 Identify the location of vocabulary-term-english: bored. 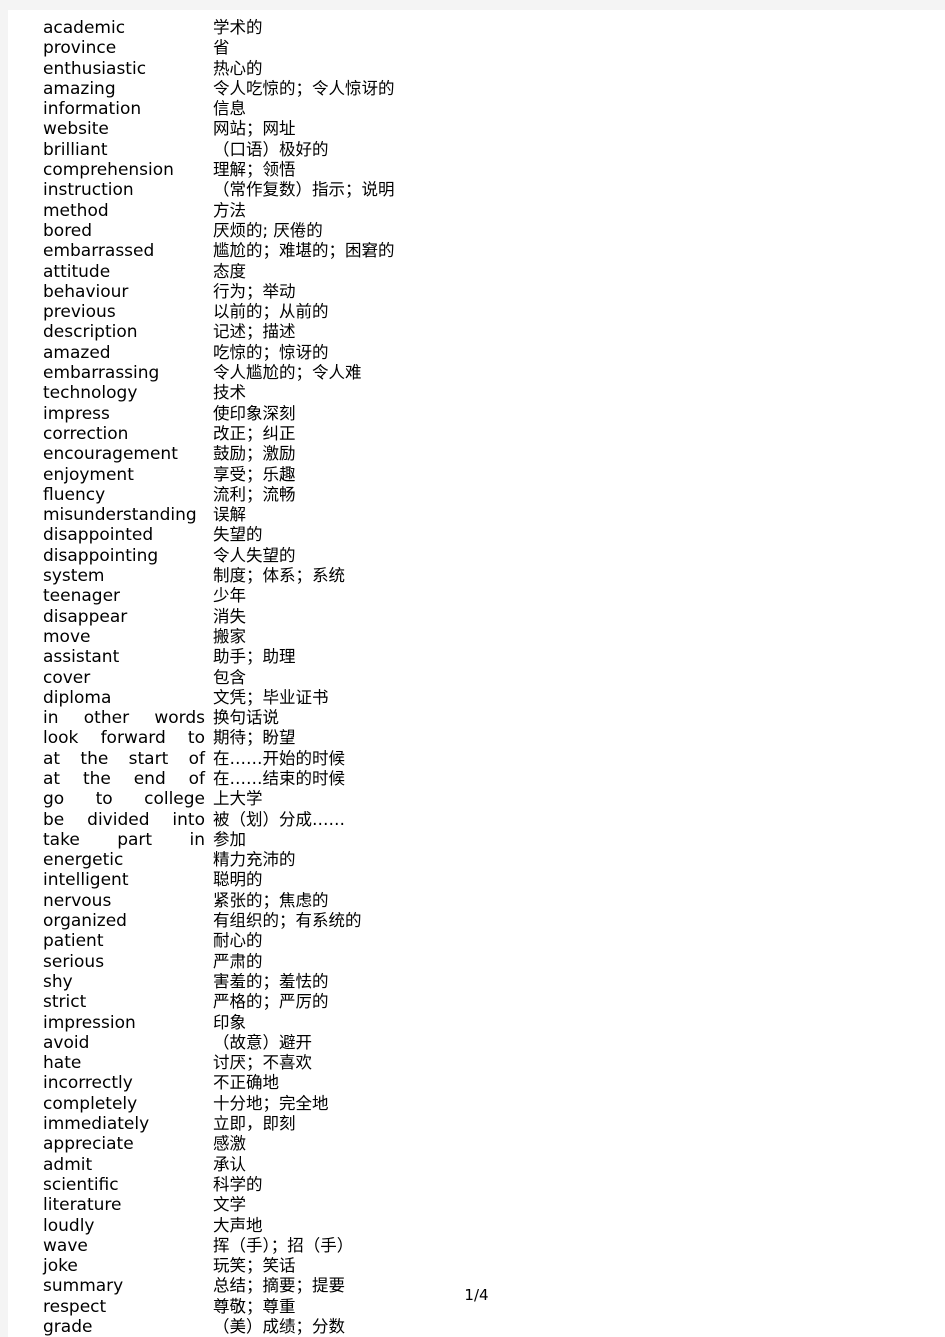
(68, 230).